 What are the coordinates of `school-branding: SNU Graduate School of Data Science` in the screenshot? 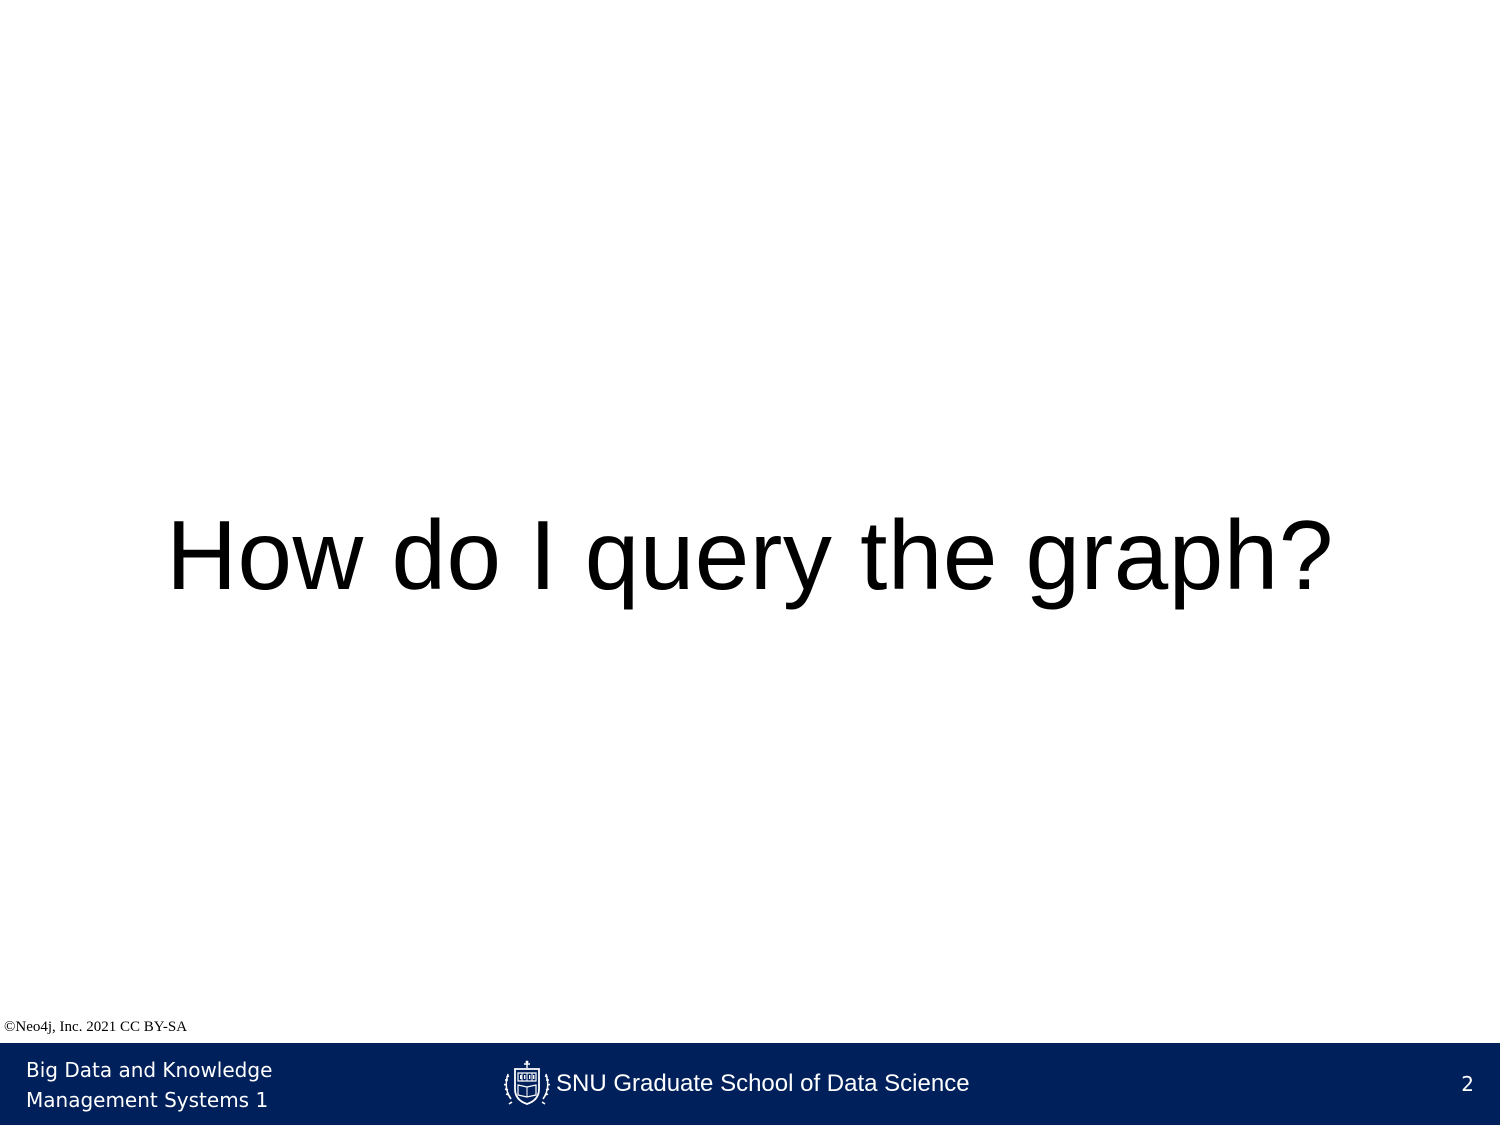 It's located at (736, 1084).